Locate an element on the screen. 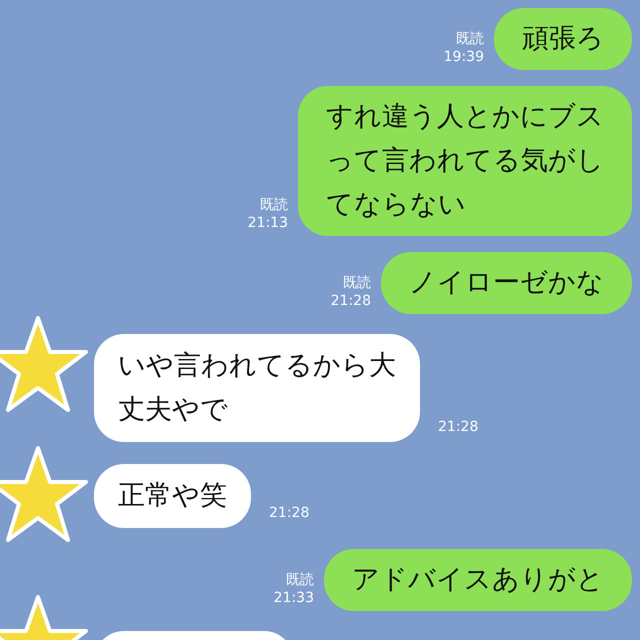 Image resolution: width=640 pixels, height=640 pixels. message-time: 21:13 is located at coordinates (268, 223).